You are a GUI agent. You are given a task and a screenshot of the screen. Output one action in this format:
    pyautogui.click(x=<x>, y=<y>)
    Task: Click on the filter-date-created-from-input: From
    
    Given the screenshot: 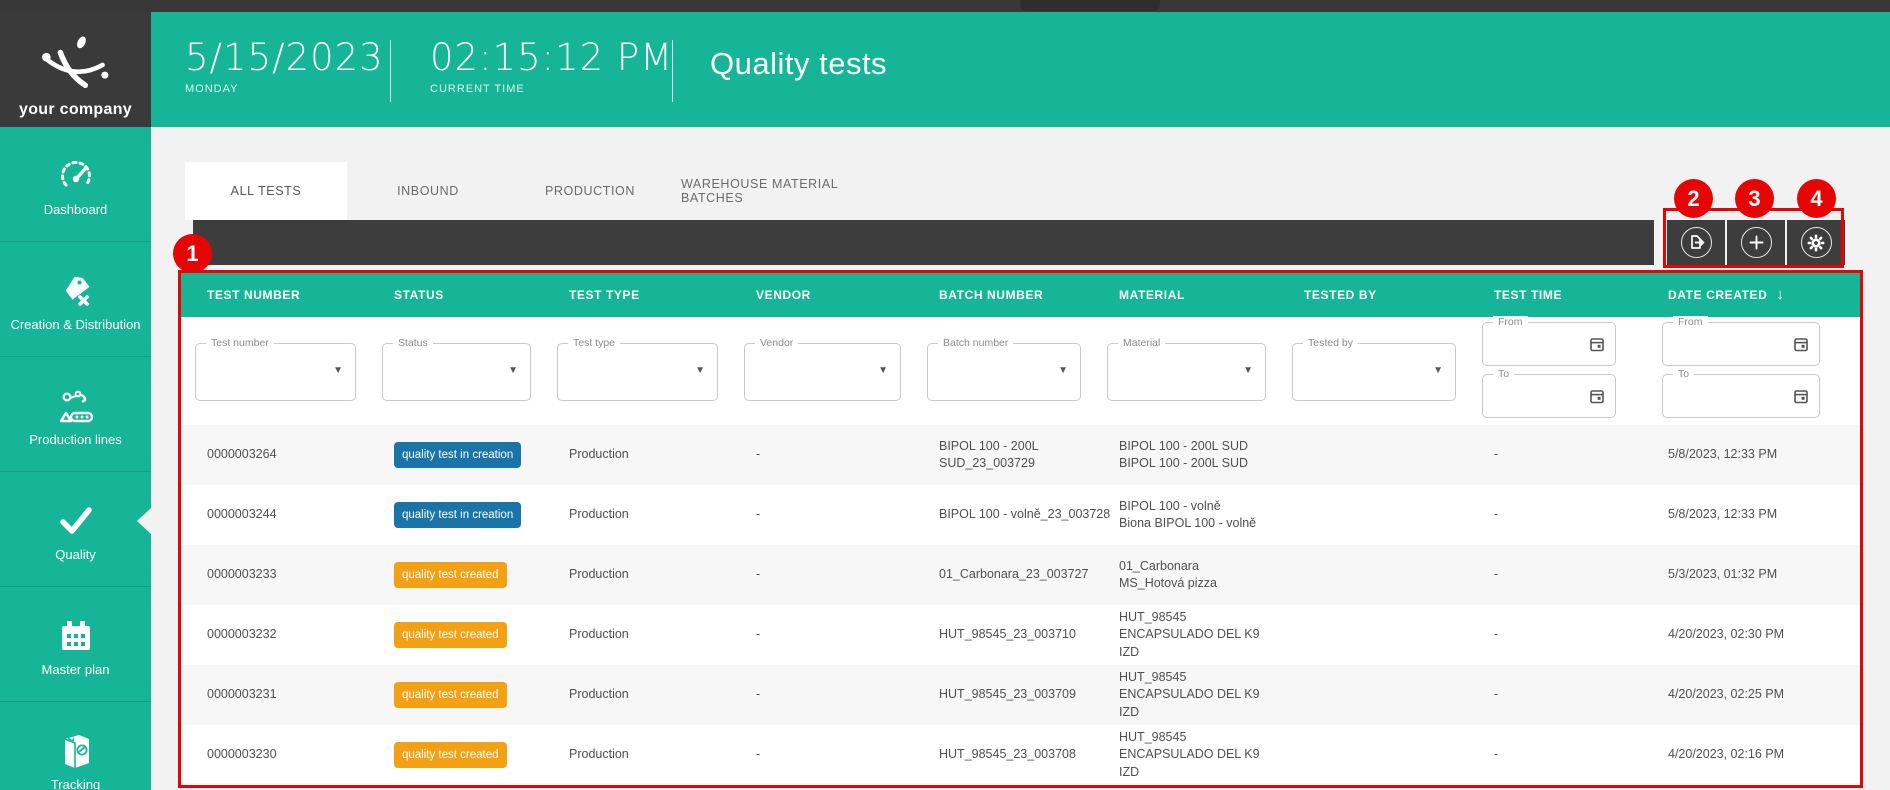 What is the action you would take?
    pyautogui.click(x=1741, y=341)
    